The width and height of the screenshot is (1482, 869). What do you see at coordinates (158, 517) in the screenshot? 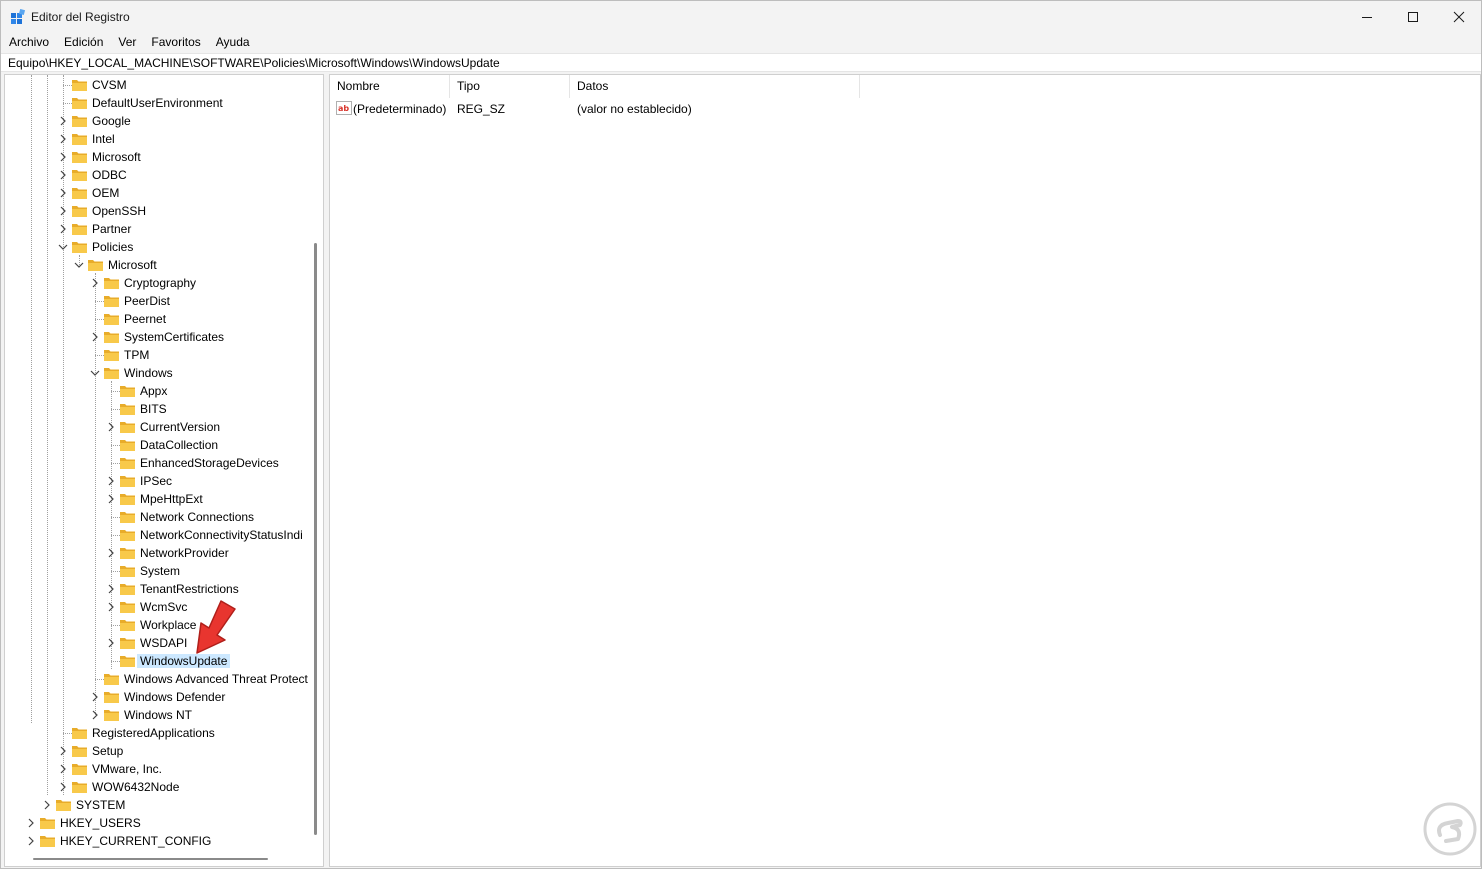
I see `tree-item: Network Connections` at bounding box center [158, 517].